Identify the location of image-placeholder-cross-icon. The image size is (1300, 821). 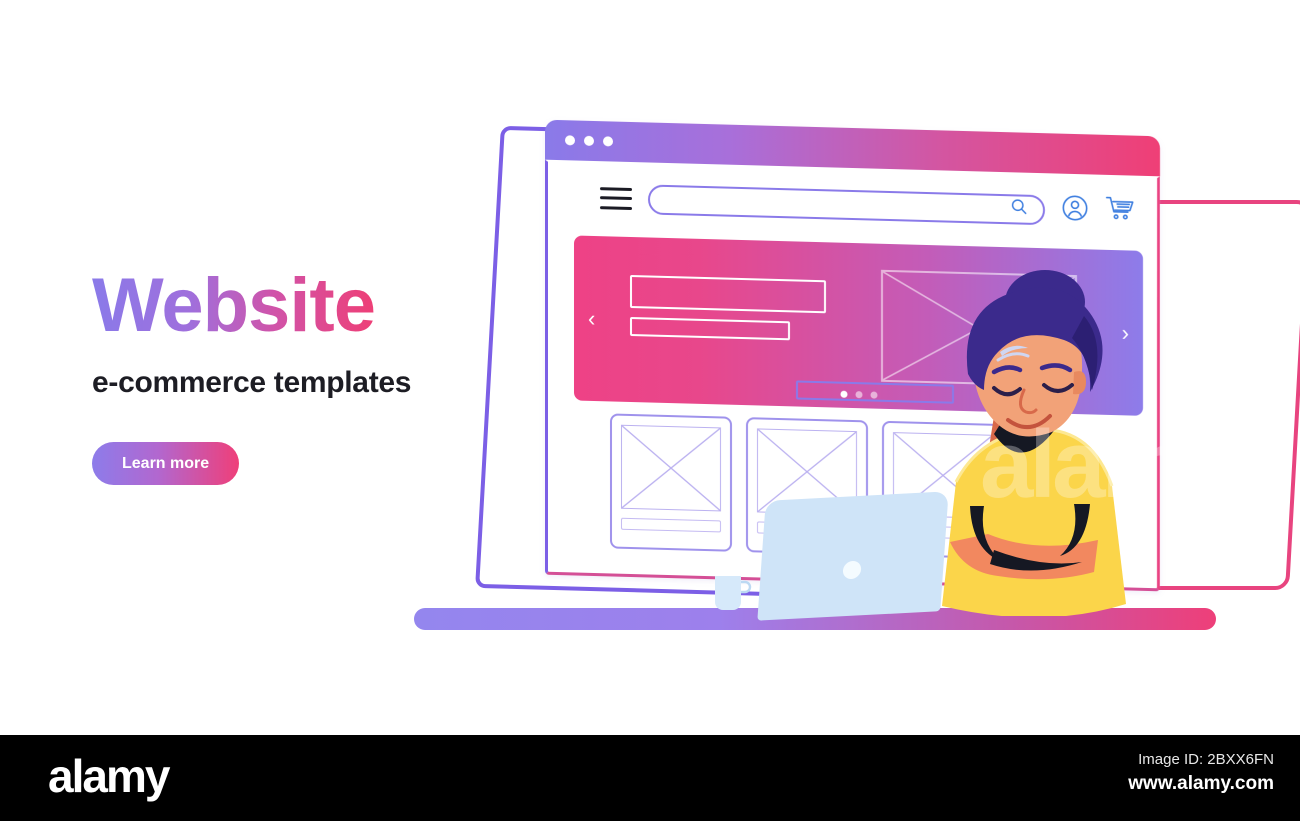
(671, 468).